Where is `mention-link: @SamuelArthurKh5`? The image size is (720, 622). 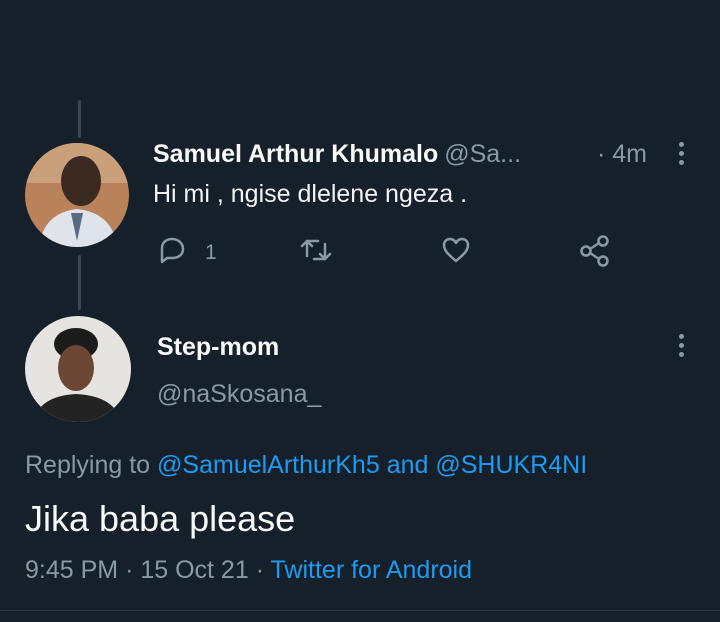 mention-link: @SamuelArthurKh5 is located at coordinates (268, 465).